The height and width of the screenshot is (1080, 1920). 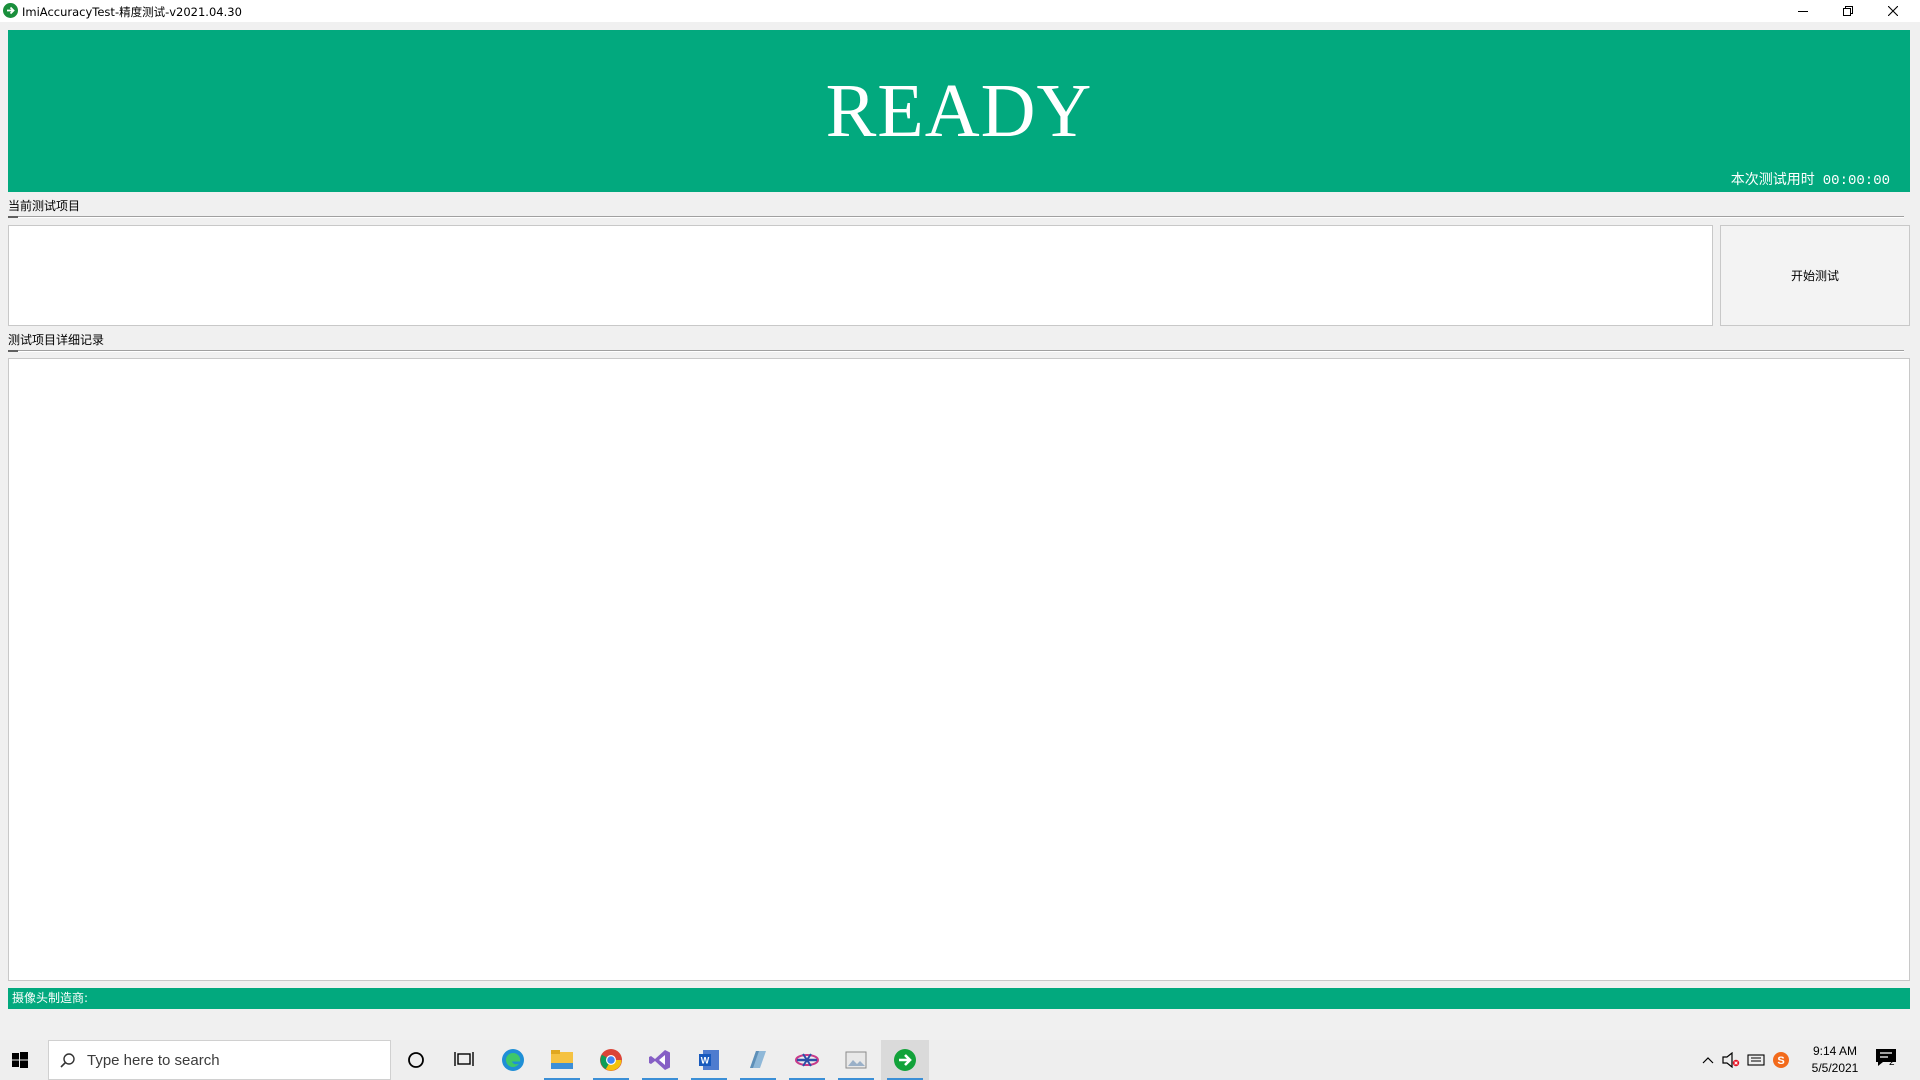 I want to click on taskbar-imi-accuracy-test, so click(x=905, y=1060).